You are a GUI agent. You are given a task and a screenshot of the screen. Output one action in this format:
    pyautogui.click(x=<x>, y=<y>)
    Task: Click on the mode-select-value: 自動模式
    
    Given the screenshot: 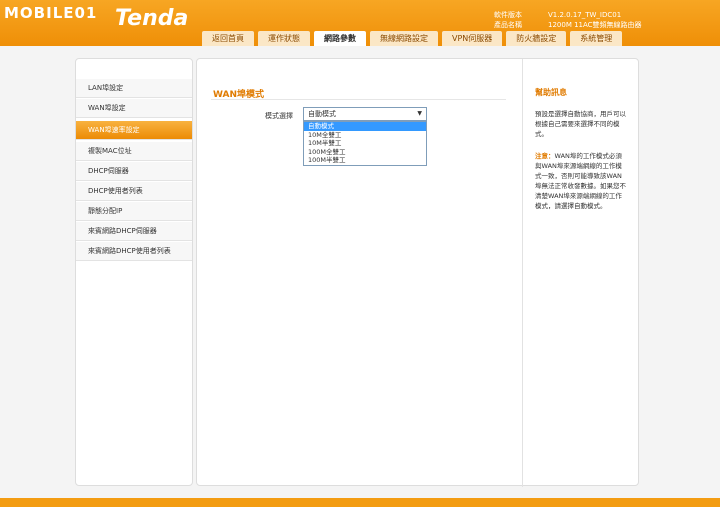 What is the action you would take?
    pyautogui.click(x=322, y=114)
    